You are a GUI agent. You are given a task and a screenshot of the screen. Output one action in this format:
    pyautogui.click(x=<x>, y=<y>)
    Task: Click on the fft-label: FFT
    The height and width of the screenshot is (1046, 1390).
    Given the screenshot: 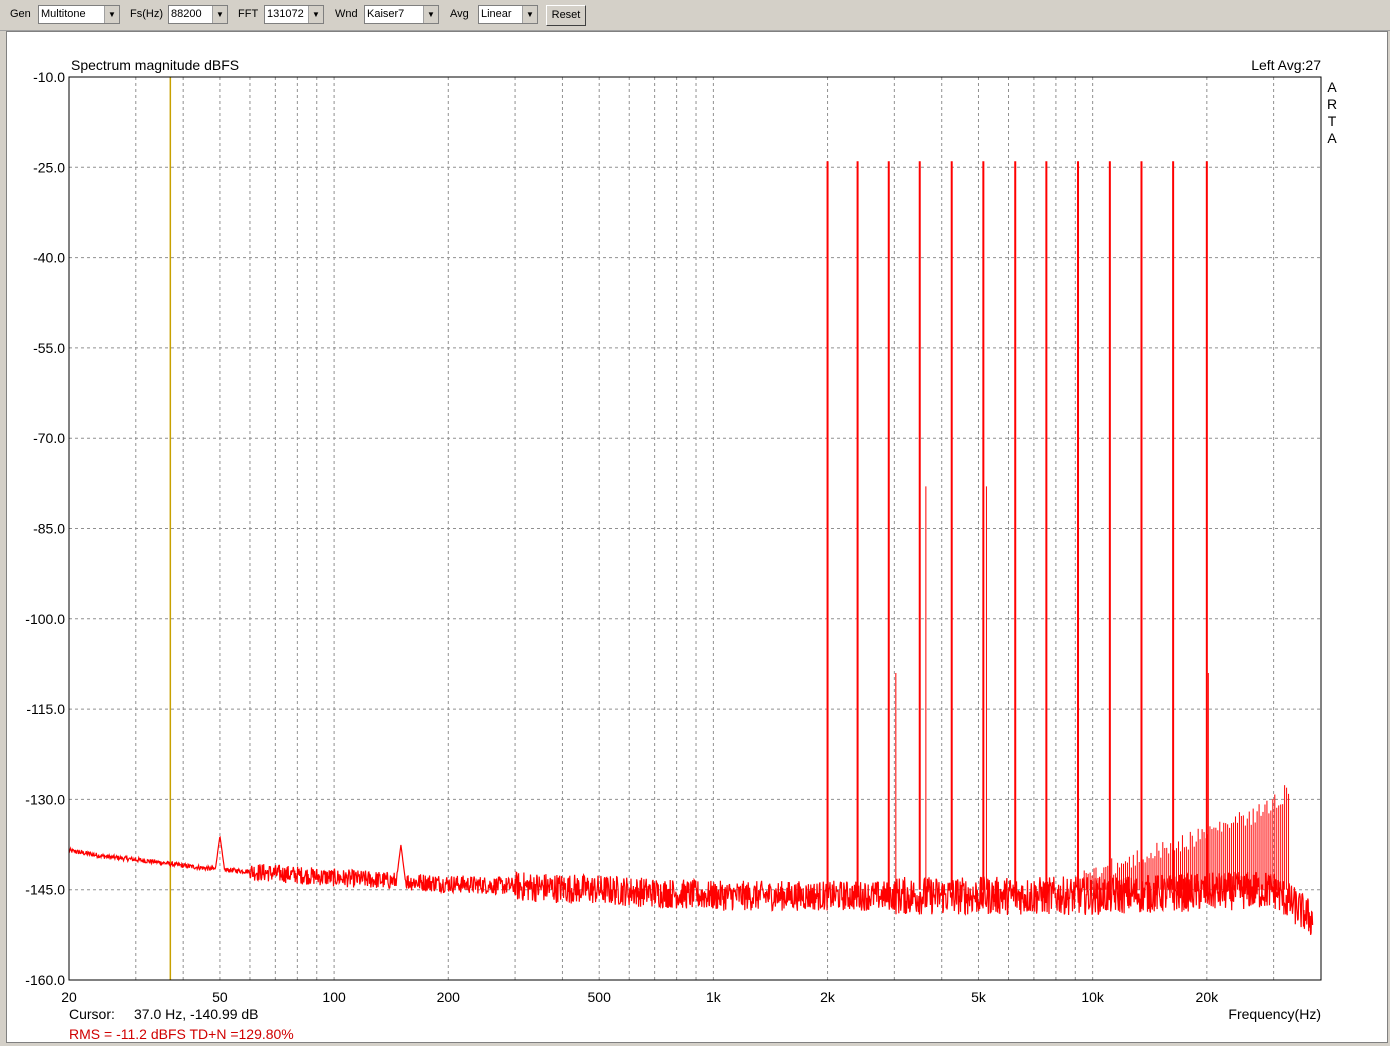 What is the action you would take?
    pyautogui.click(x=248, y=14)
    